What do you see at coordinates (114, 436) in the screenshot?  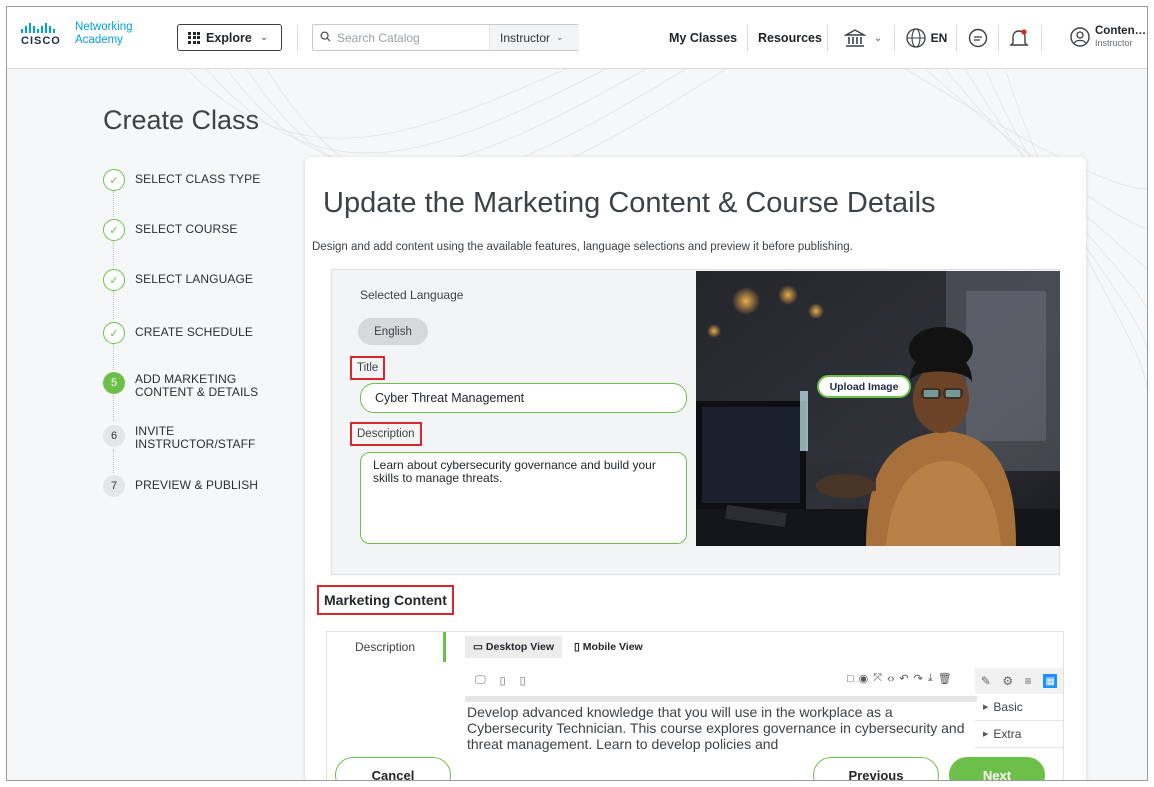 I see `step-number: 6` at bounding box center [114, 436].